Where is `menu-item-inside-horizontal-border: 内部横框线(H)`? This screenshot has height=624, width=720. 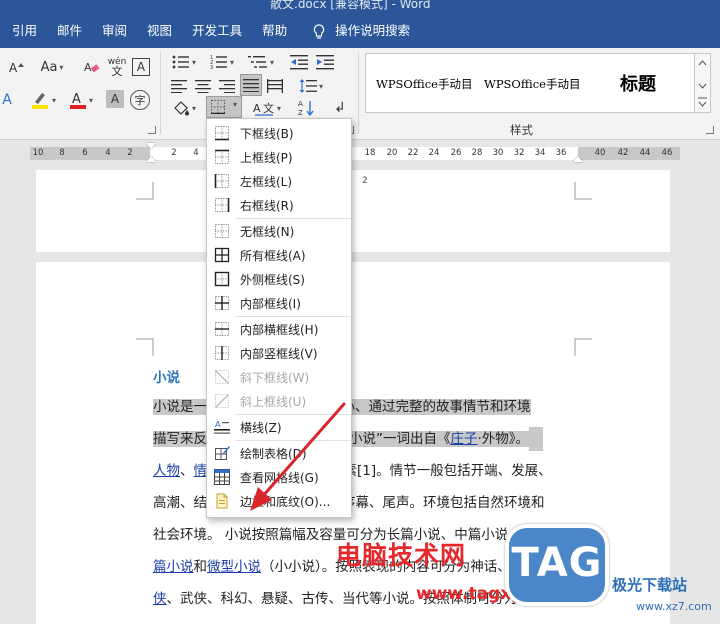 menu-item-inside-horizontal-border: 内部横框线(H) is located at coordinates (279, 329).